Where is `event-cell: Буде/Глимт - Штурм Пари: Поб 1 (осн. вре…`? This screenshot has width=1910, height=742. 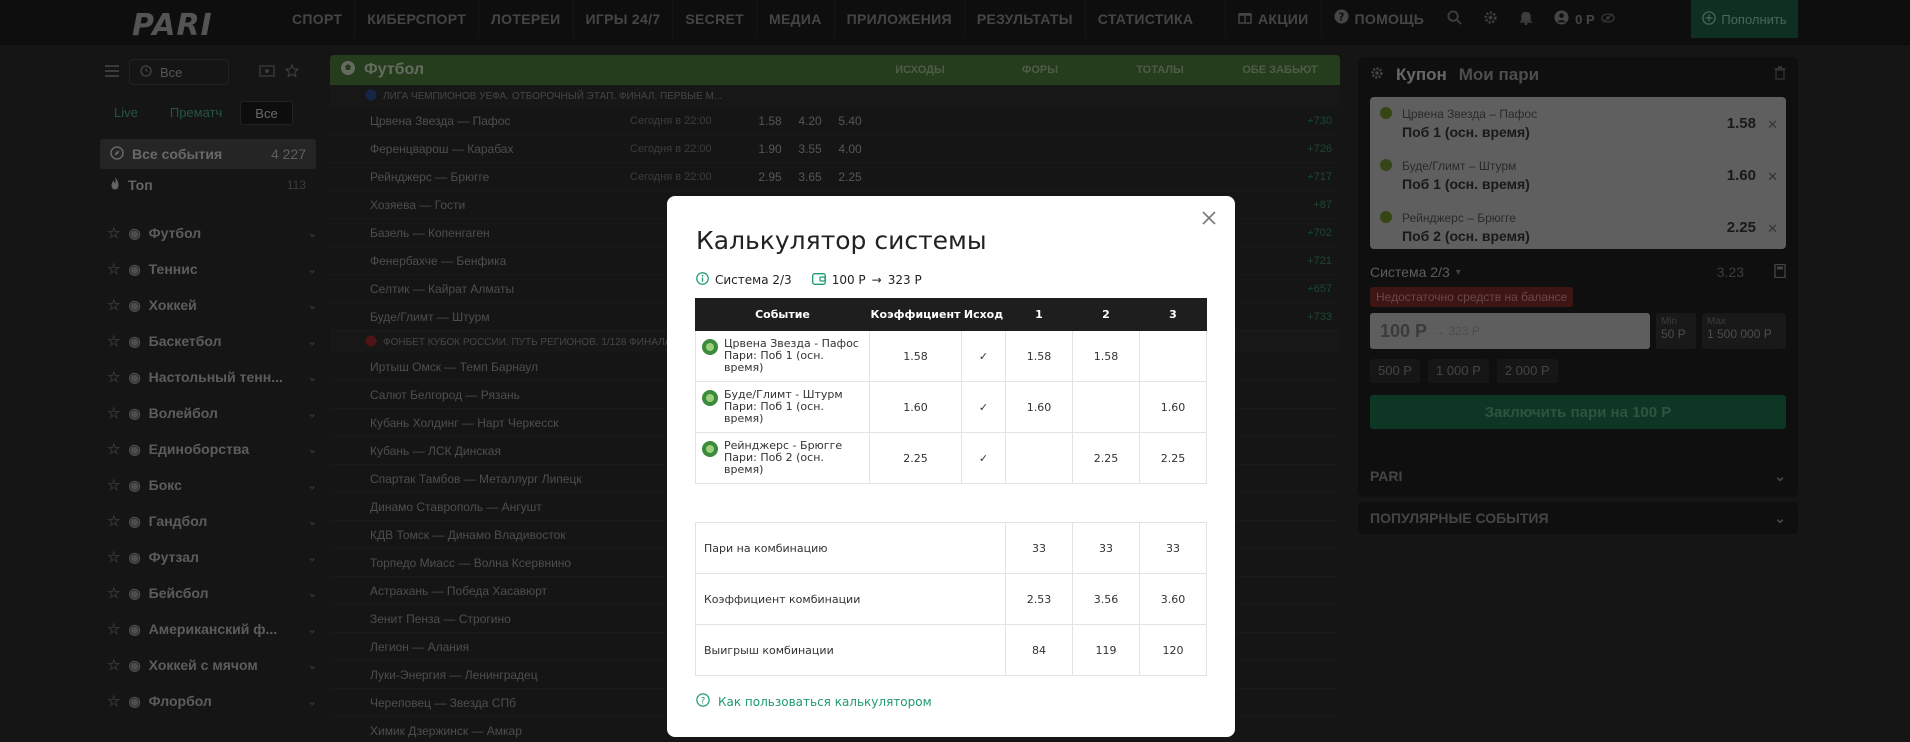 event-cell: Буде/Глимт - Штурм Пари: Поб 1 (осн. вре… is located at coordinates (782, 407).